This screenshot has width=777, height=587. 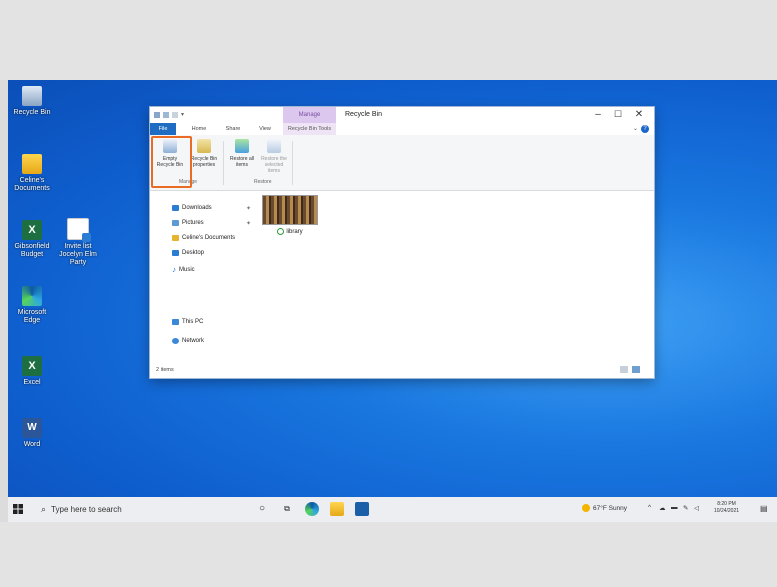 I want to click on restore-all-icon, so click(x=242, y=146).